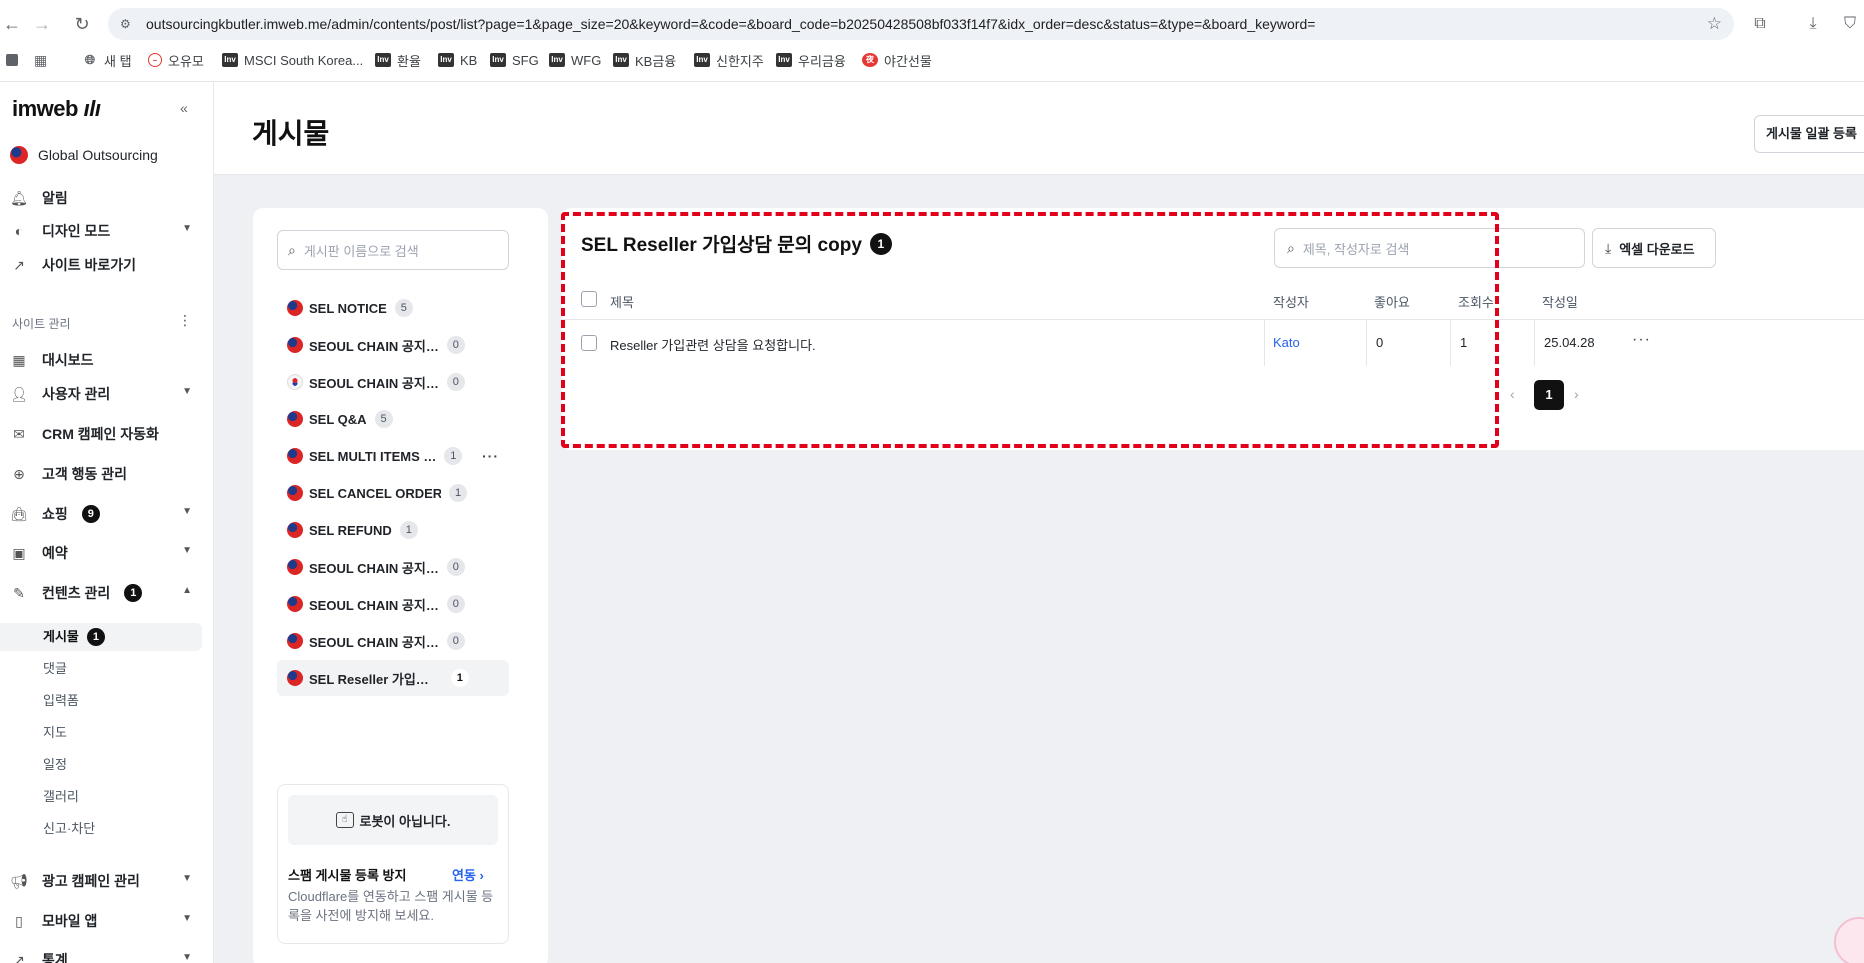 This screenshot has width=1864, height=963. Describe the element at coordinates (622, 301) in the screenshot. I see `column-title: 제목` at that location.